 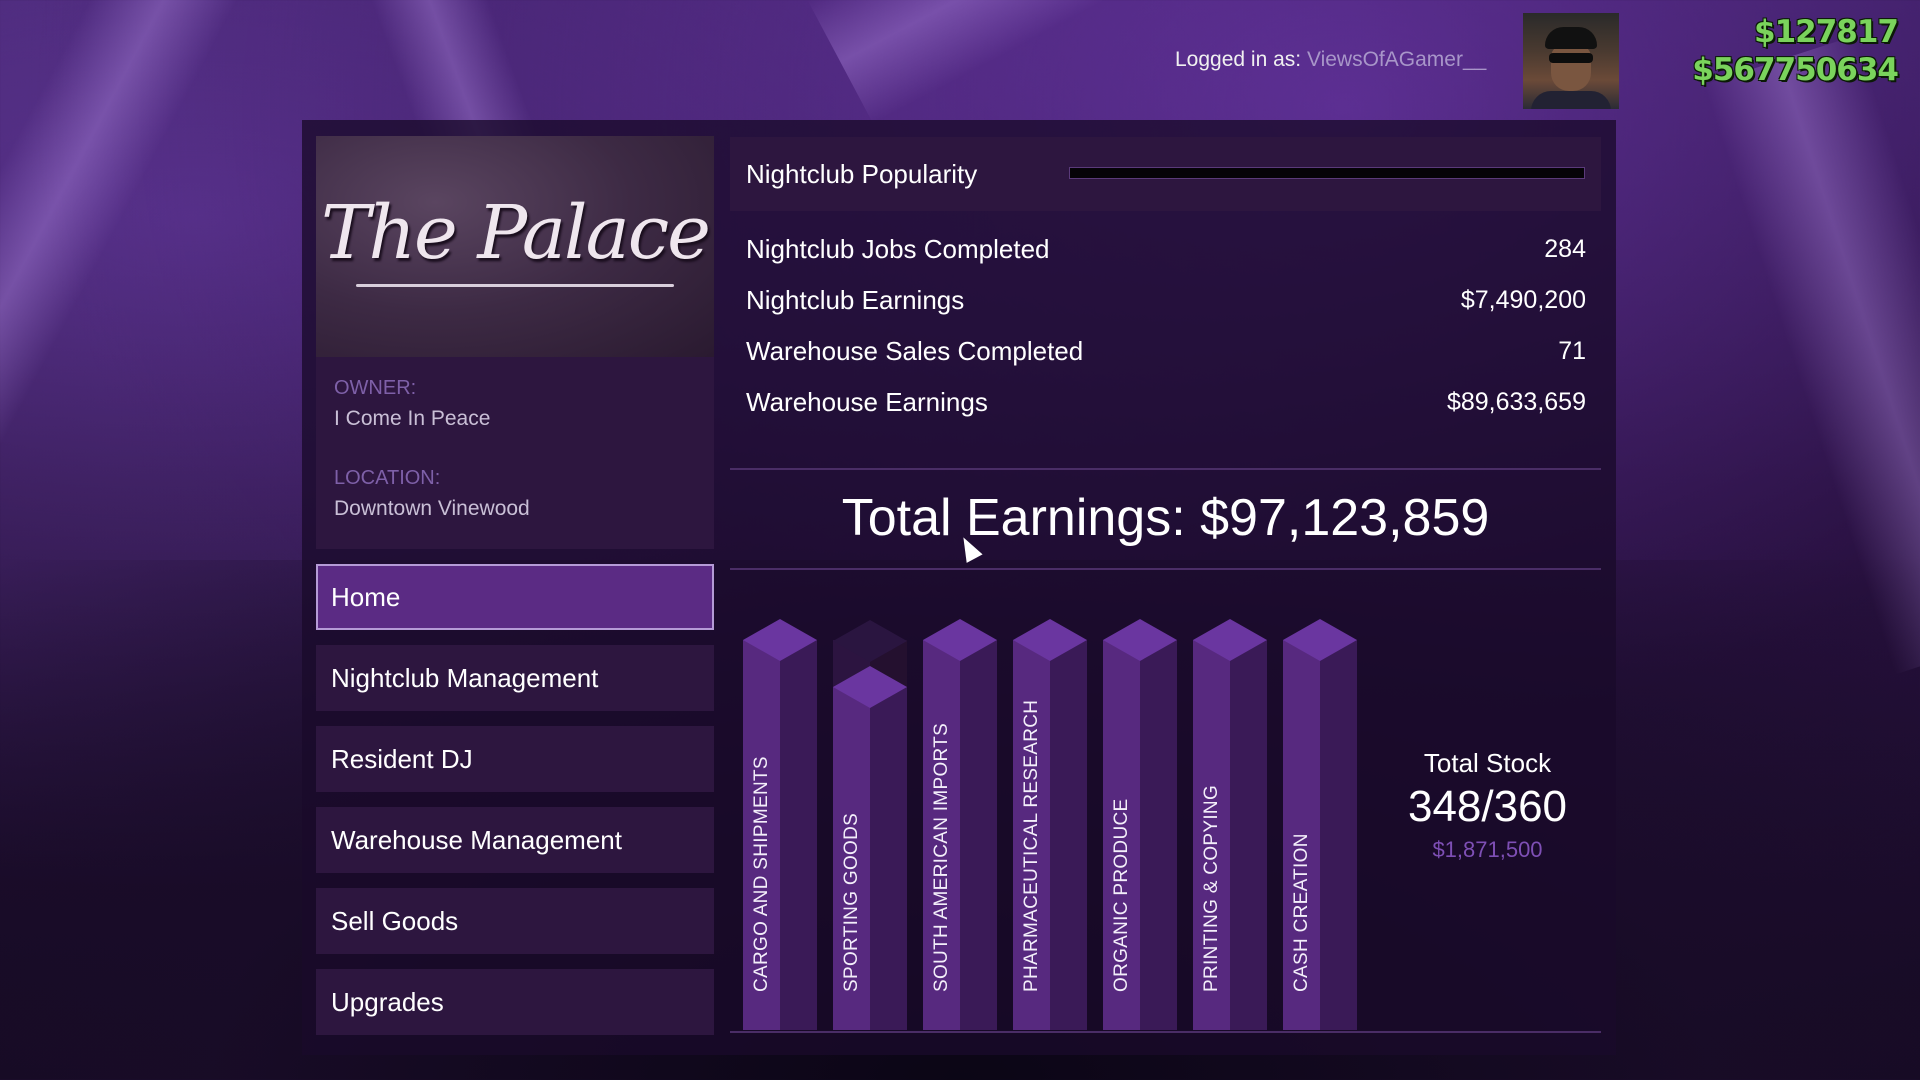 I want to click on bank-balance: $567750634, so click(x=1795, y=70).